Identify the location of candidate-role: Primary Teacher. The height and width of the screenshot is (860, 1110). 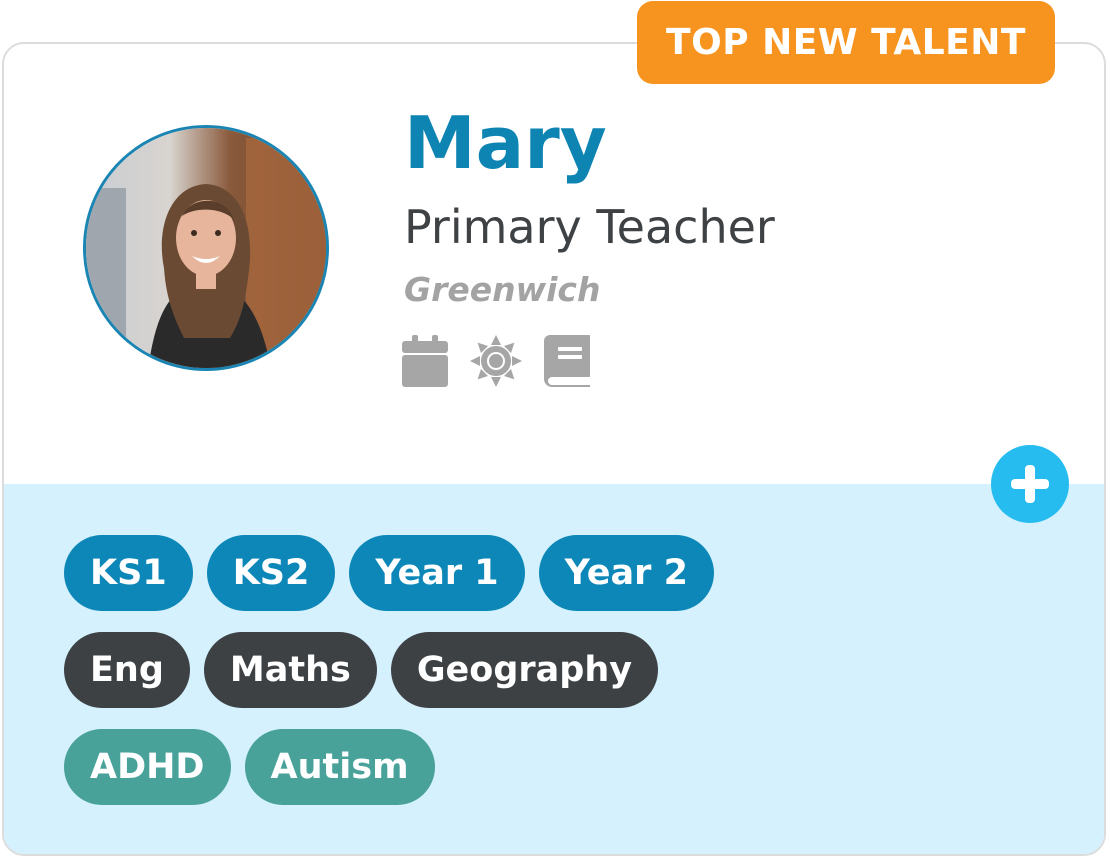
(589, 227).